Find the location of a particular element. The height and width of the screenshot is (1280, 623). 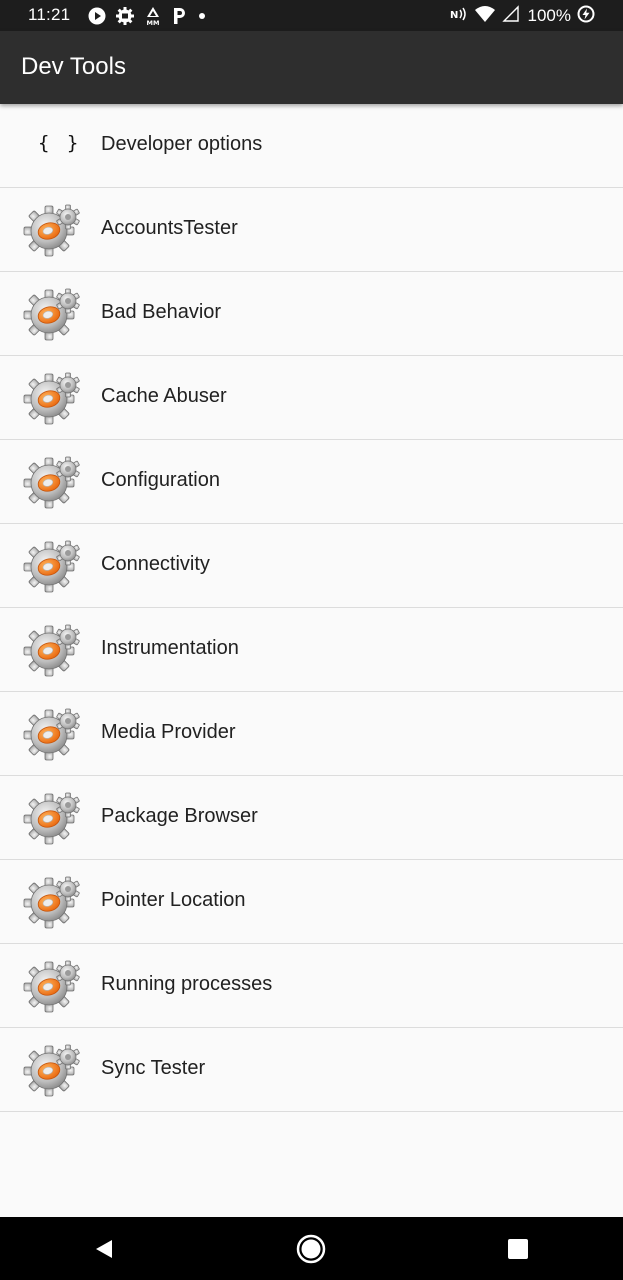

wifi-icon is located at coordinates (485, 16).